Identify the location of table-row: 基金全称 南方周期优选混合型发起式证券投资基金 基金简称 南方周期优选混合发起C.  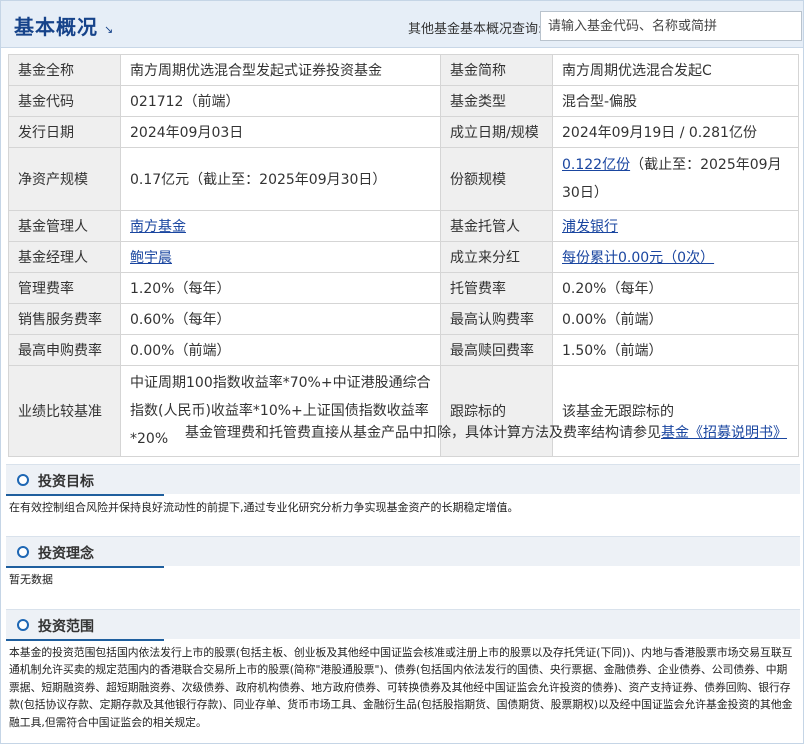
(403, 70).